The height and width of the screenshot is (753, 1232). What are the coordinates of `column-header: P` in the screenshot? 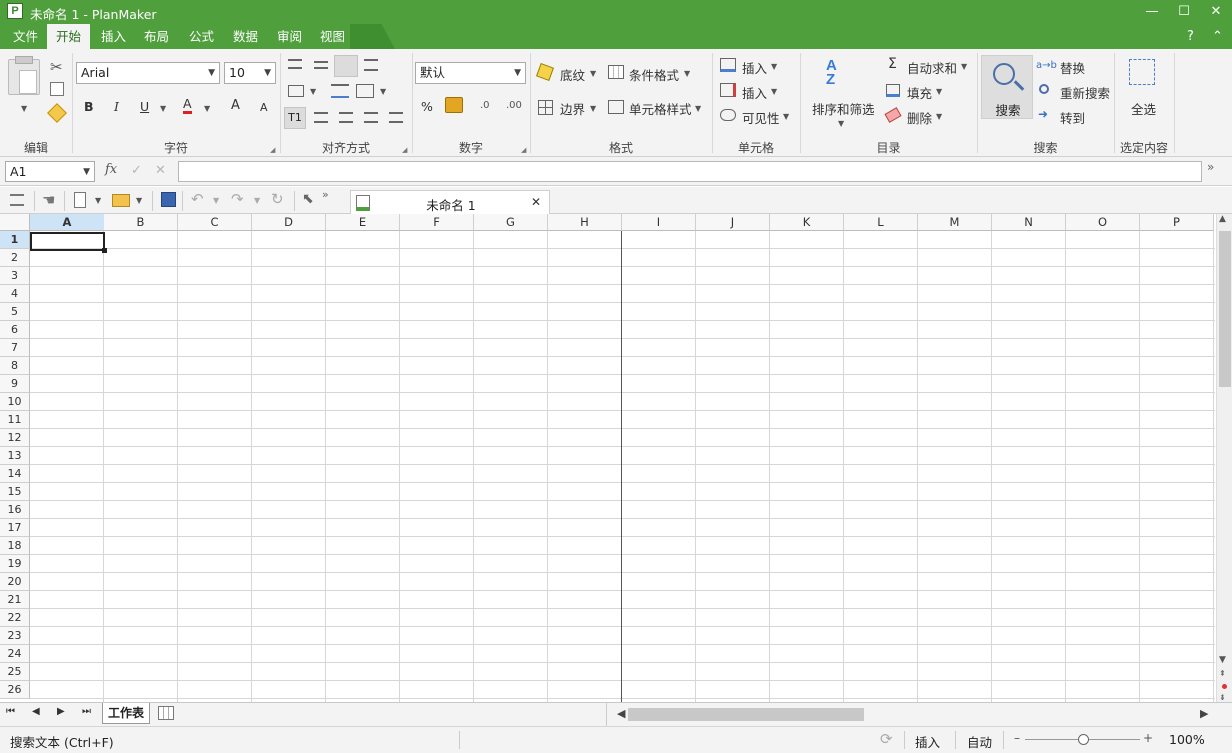 It's located at (1177, 222).